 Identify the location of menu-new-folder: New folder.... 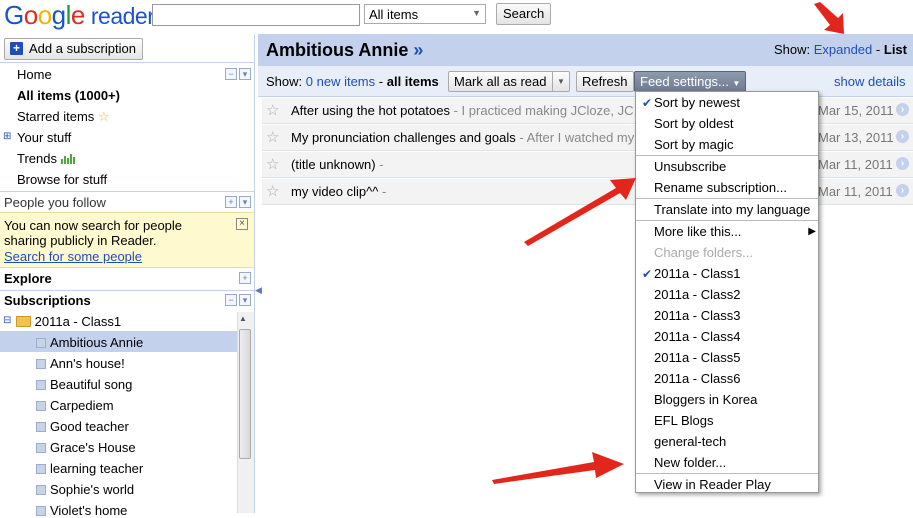
(690, 462).